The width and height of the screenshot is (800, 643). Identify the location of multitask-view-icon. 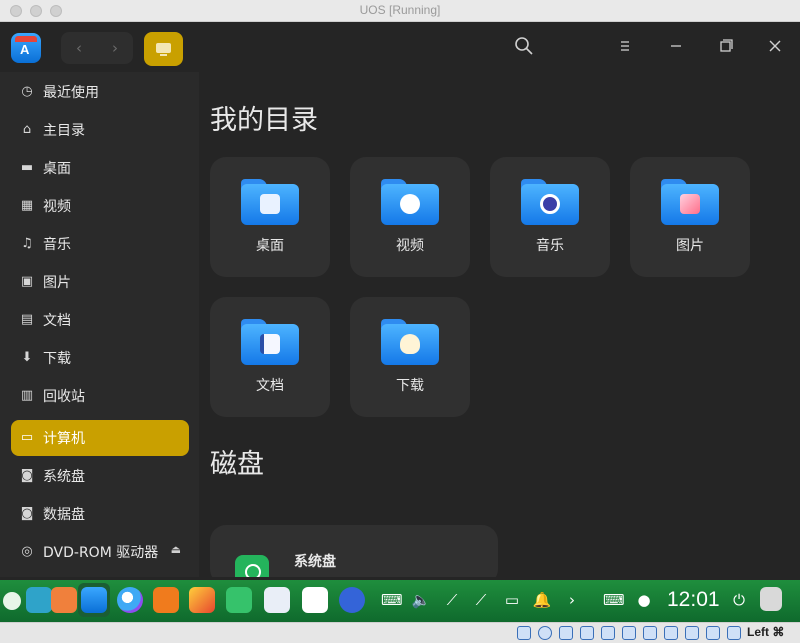
(39, 600).